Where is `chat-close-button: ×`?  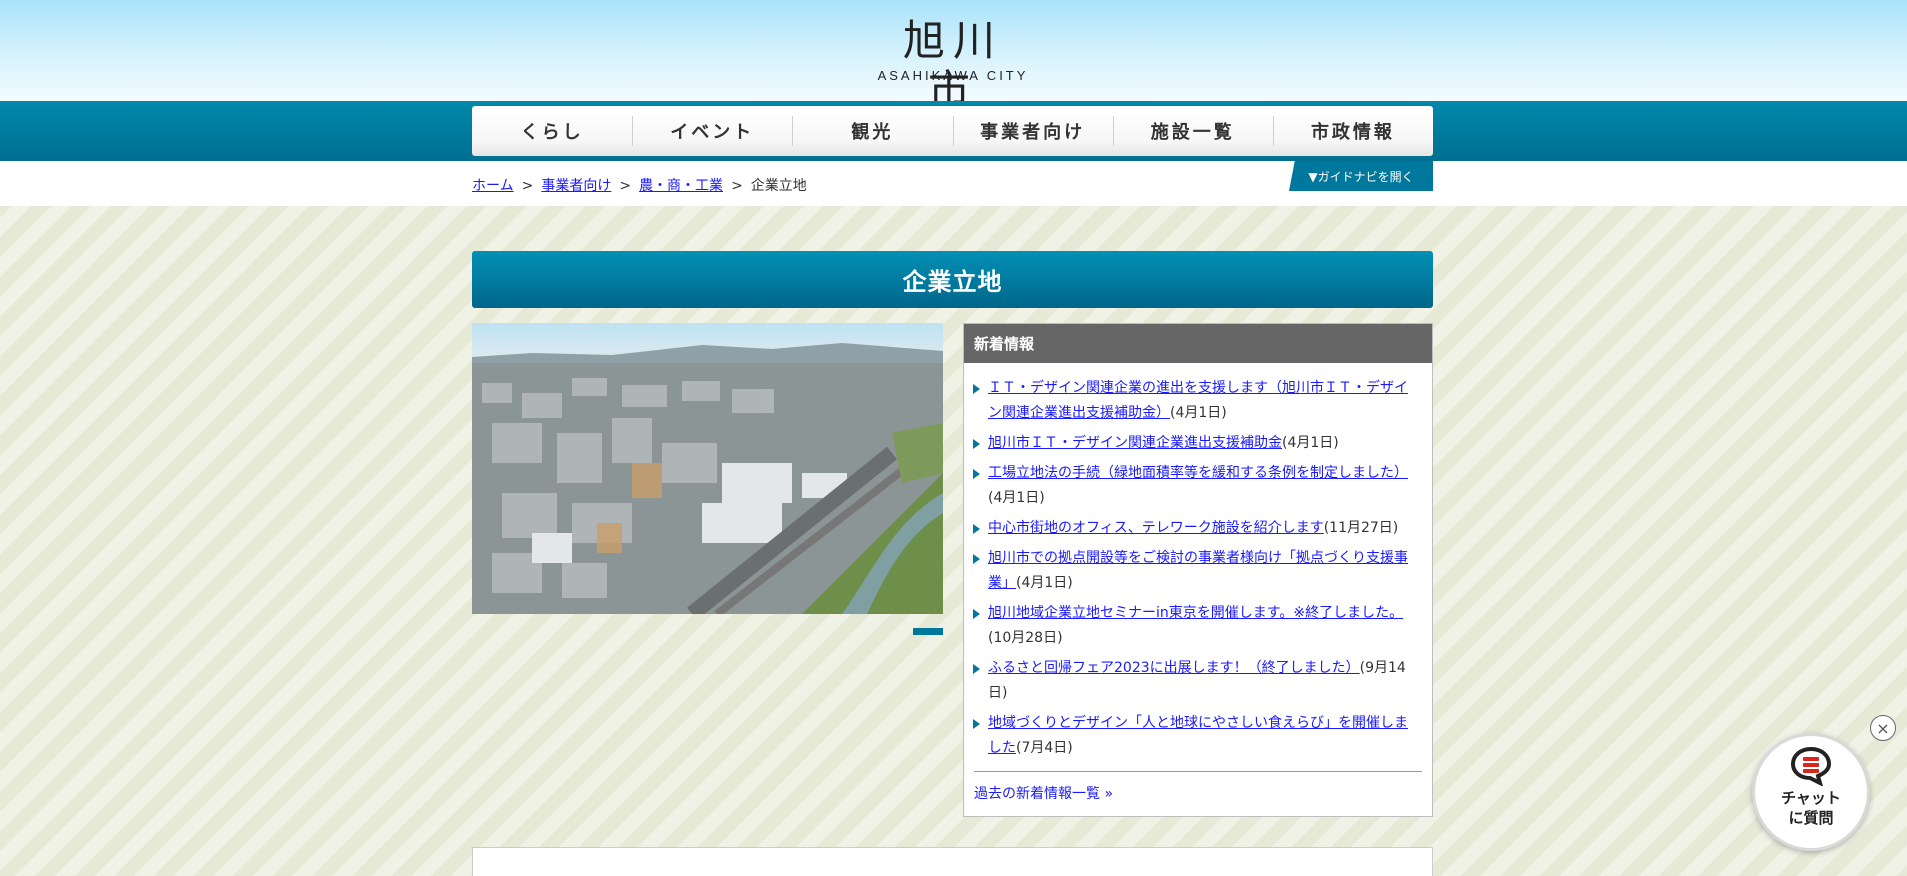
chat-close-button: × is located at coordinates (1883, 728).